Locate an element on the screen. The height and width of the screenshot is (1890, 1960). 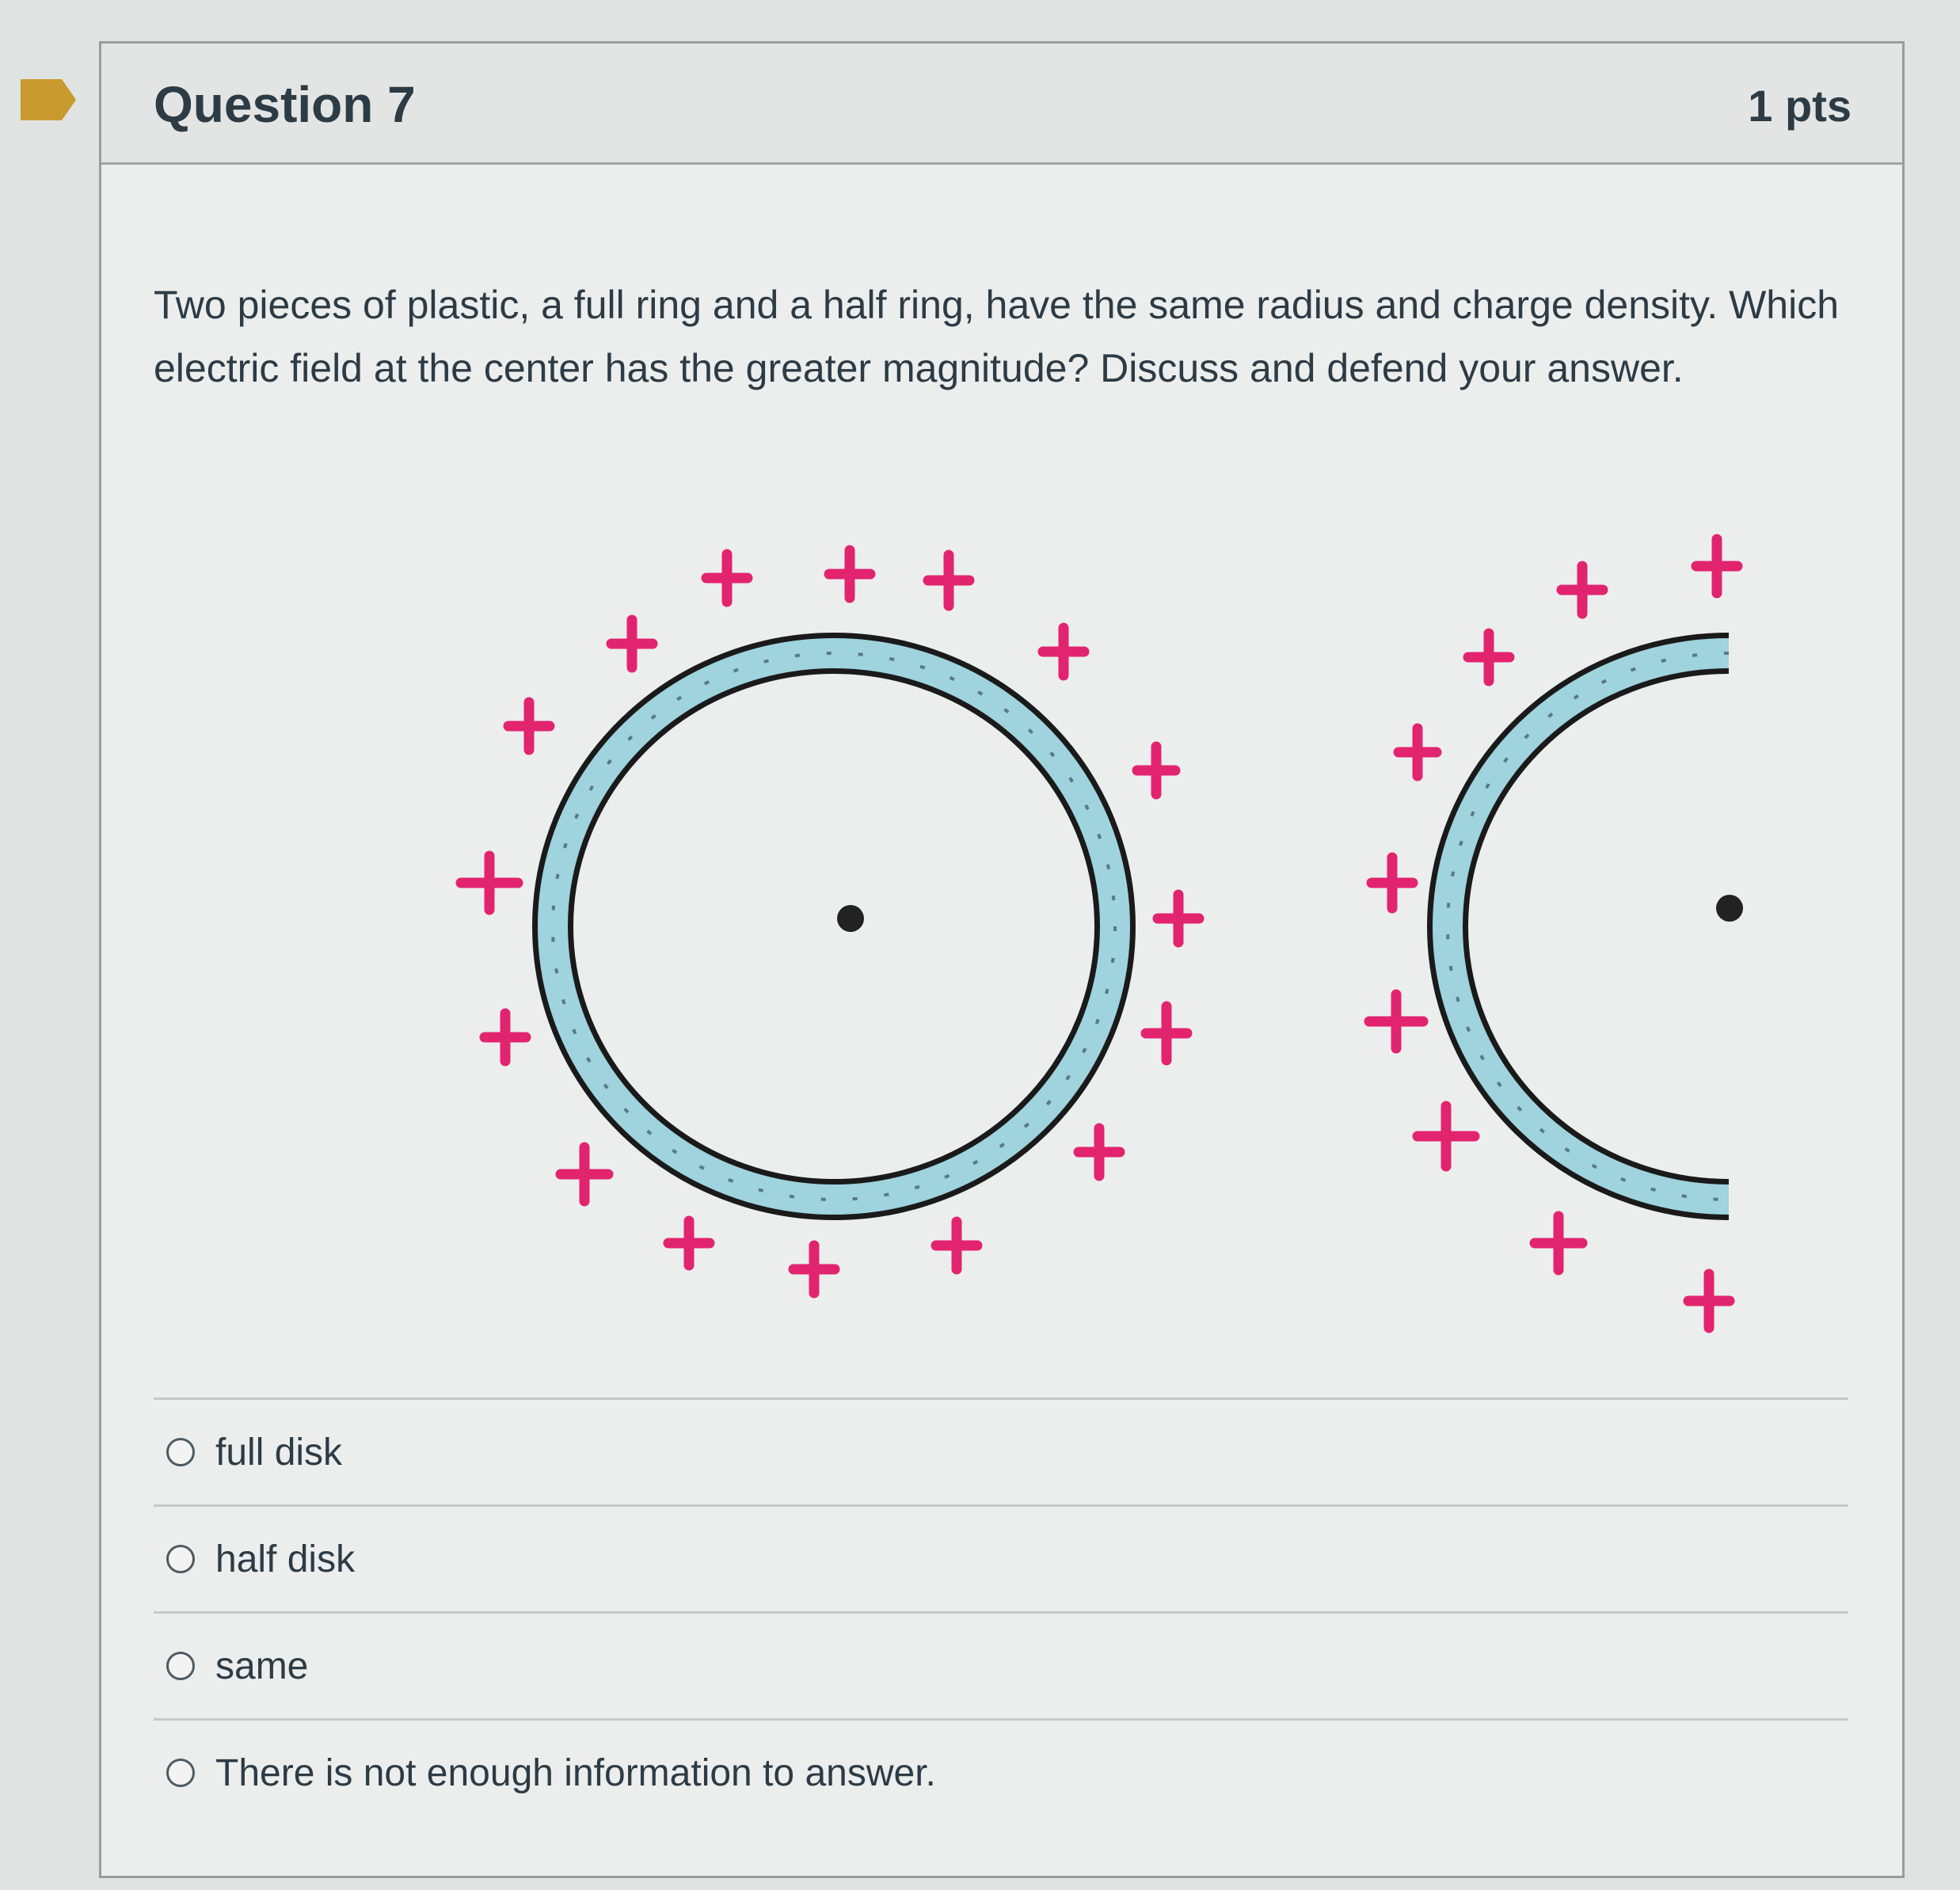
question-header: Question 7 1 pts is located at coordinates (1001, 104).